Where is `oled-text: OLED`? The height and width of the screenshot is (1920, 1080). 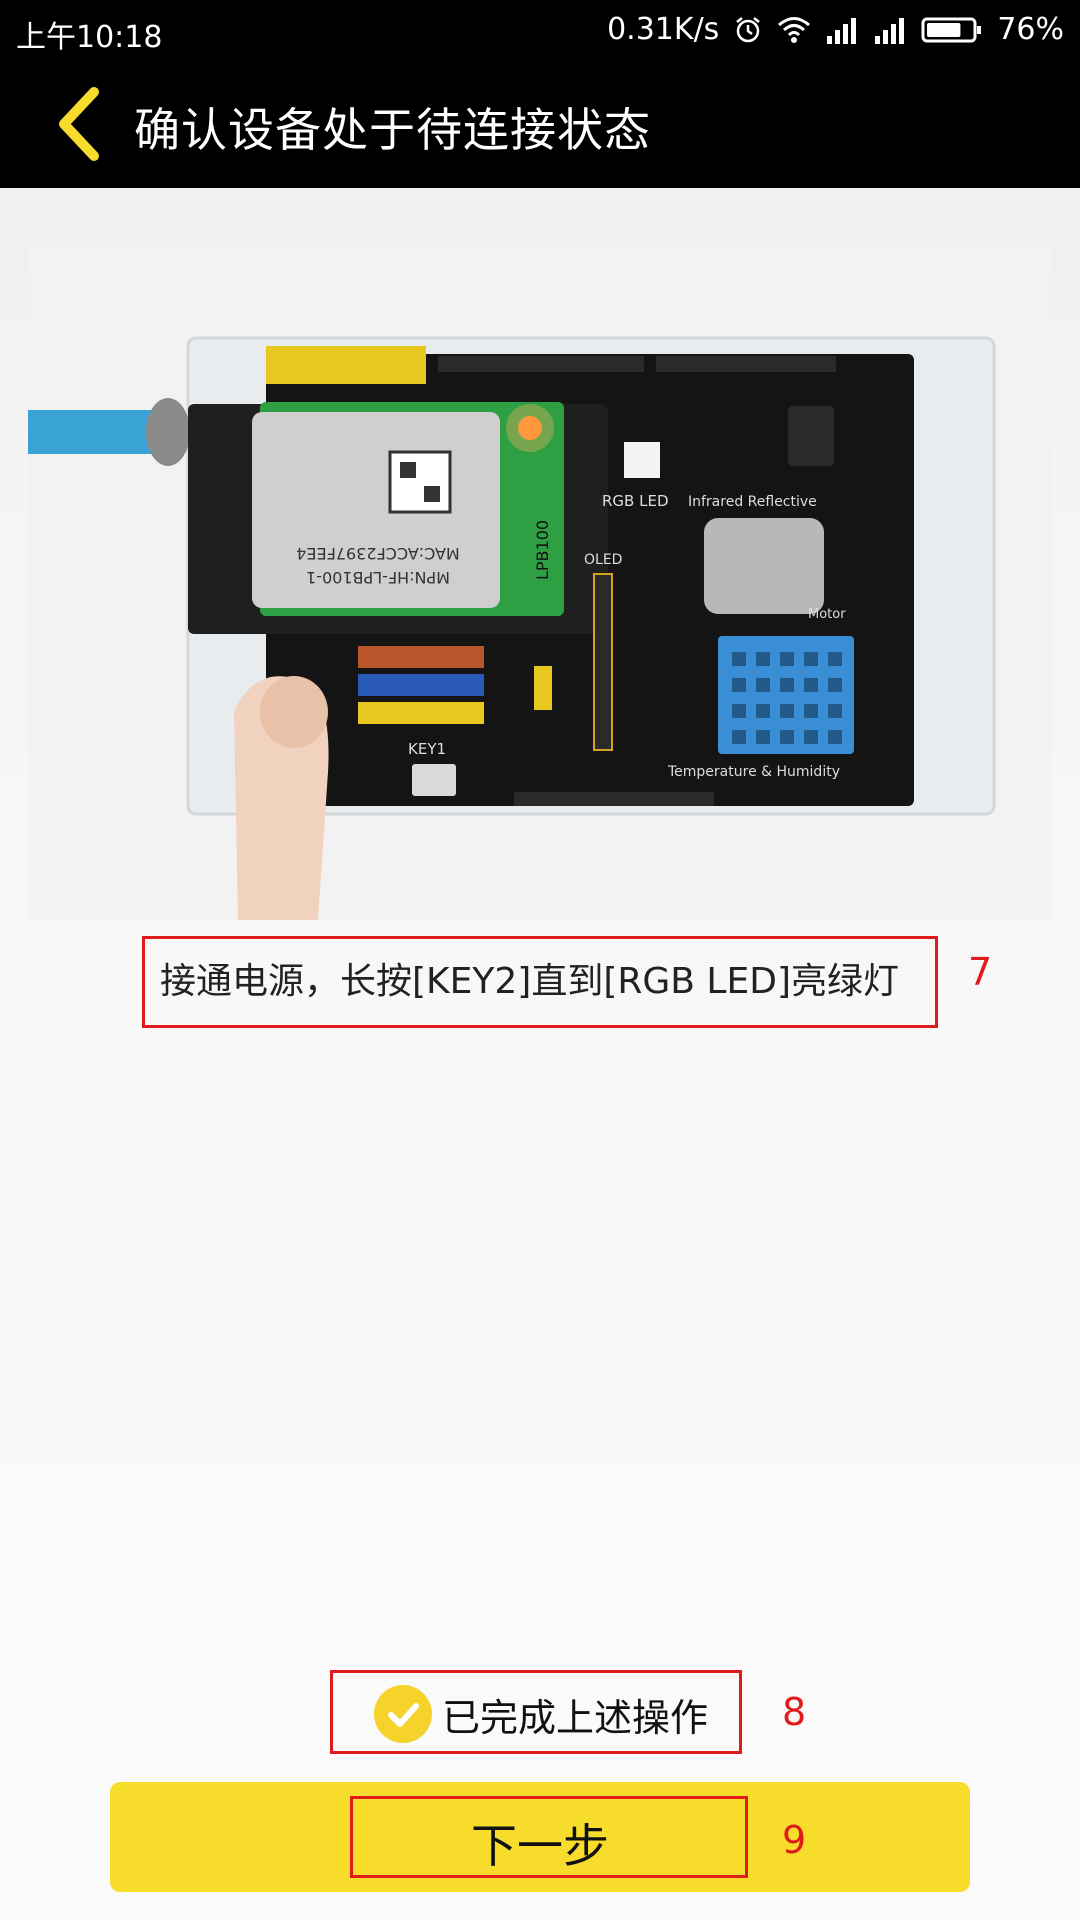
oled-text: OLED is located at coordinates (603, 560).